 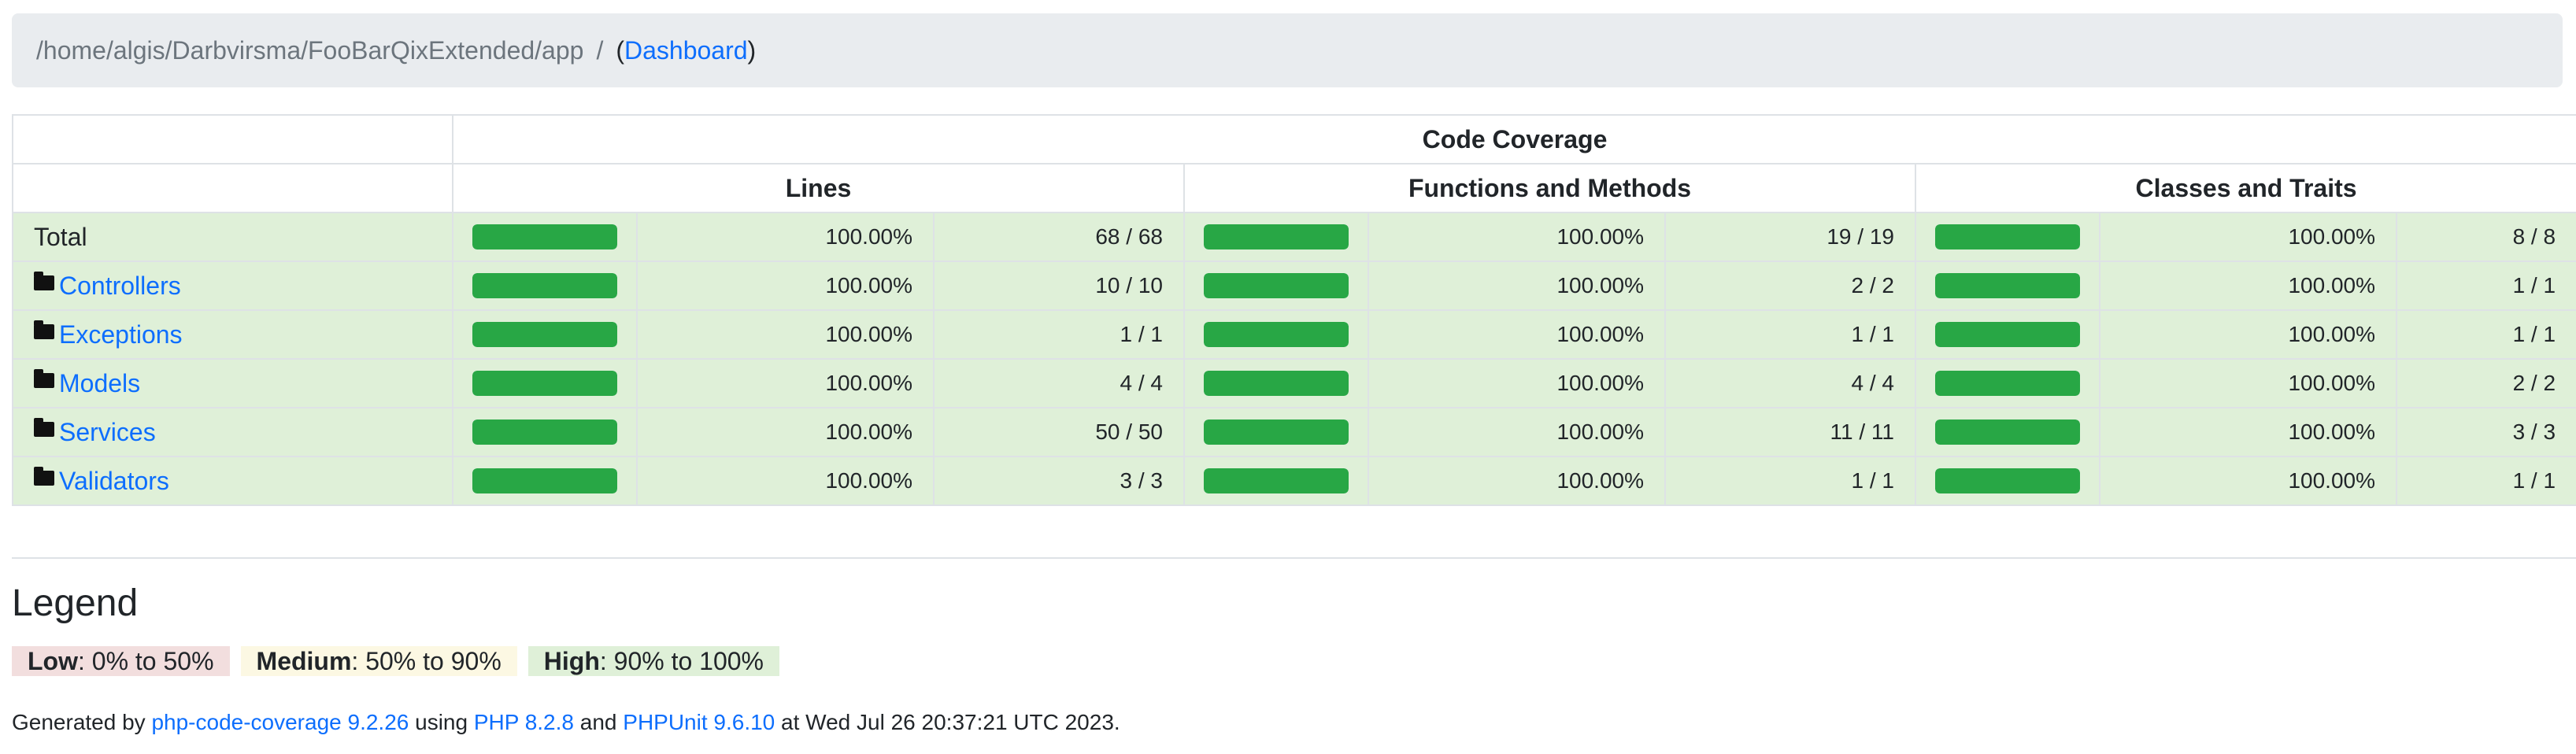 I want to click on directory-link-exceptions: Exceptions, so click(x=121, y=334).